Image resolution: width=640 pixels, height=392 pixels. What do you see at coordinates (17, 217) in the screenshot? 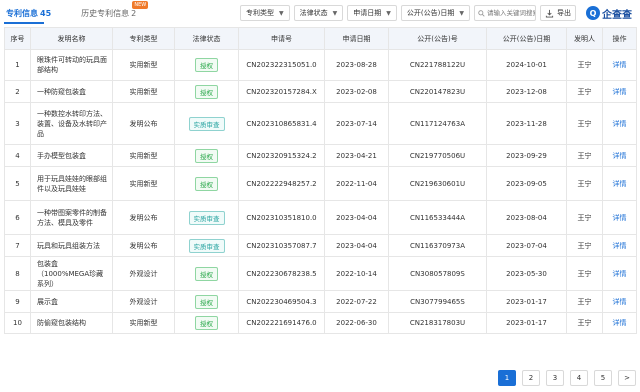
I see `cell-no: 6` at bounding box center [17, 217].